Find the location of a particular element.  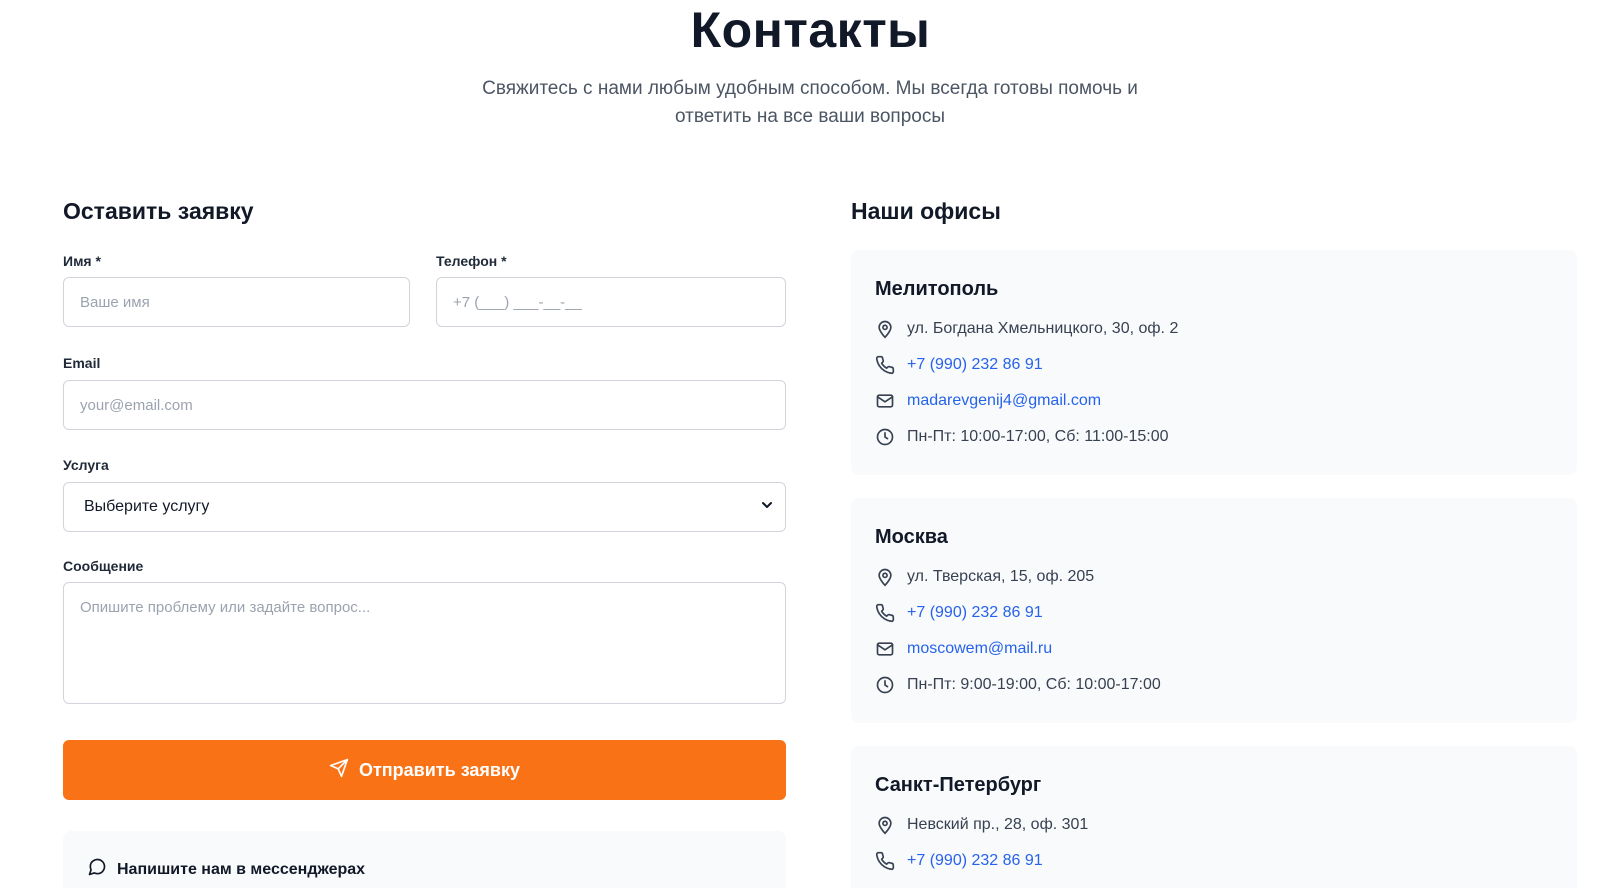

phone-input is located at coordinates (611, 302).